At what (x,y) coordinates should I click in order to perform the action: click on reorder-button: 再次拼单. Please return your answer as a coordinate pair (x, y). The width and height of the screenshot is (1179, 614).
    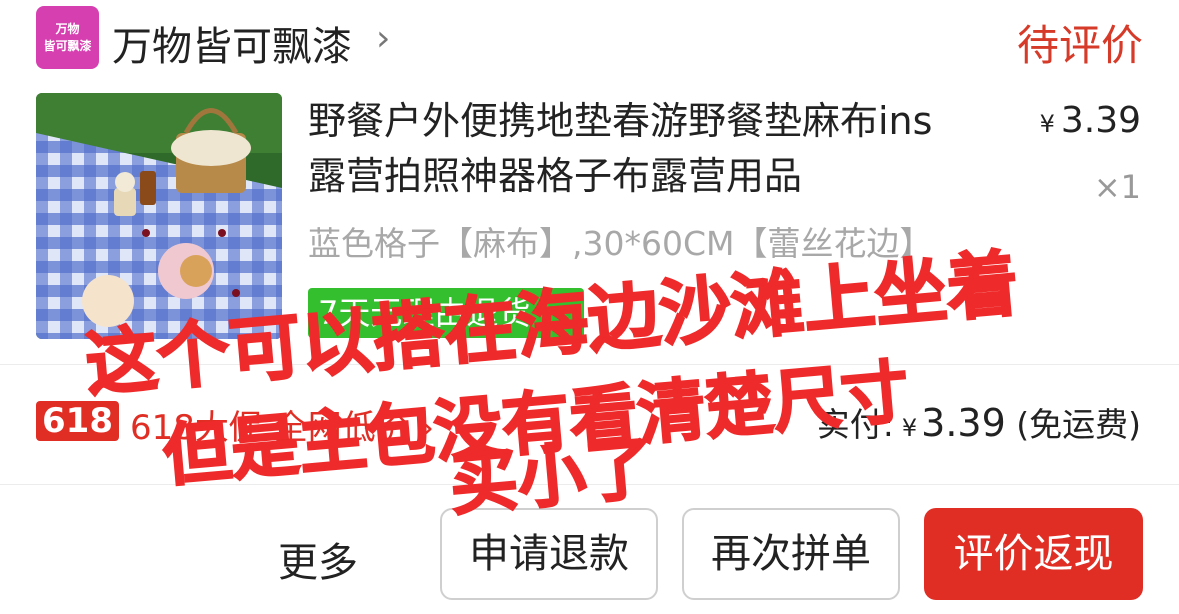
    Looking at the image, I should click on (791, 554).